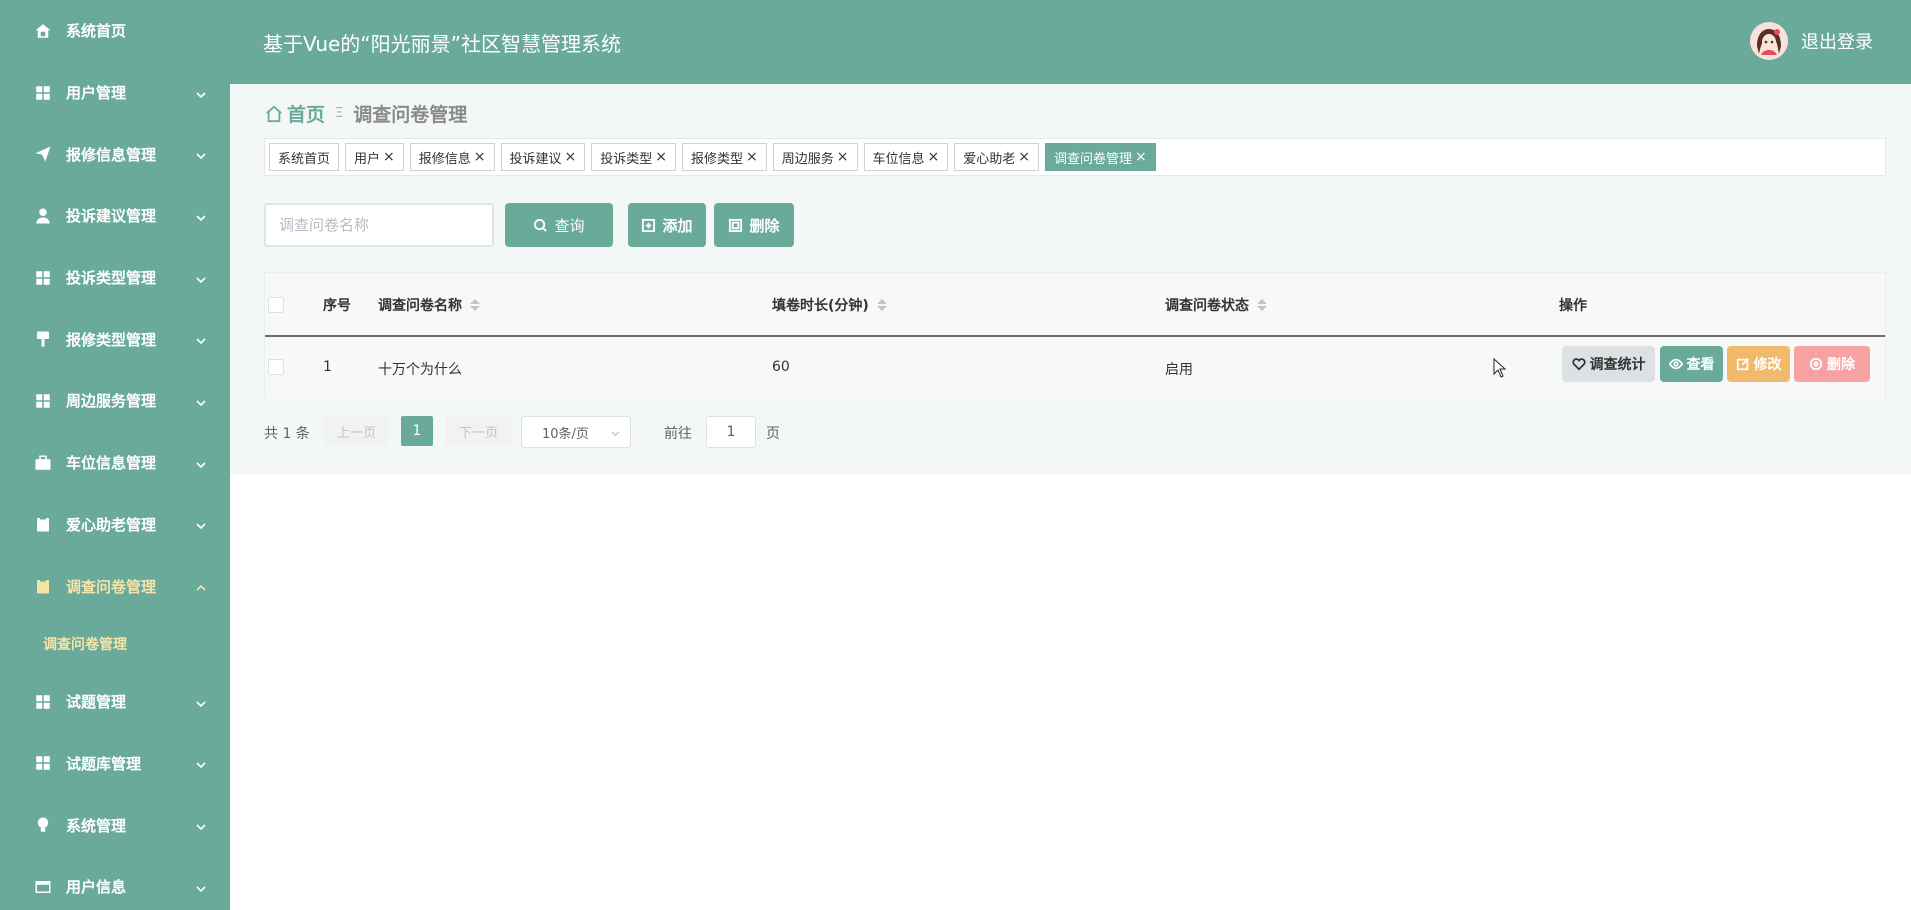 The height and width of the screenshot is (910, 1911). I want to click on page-size-select: 10条/页, so click(576, 432).